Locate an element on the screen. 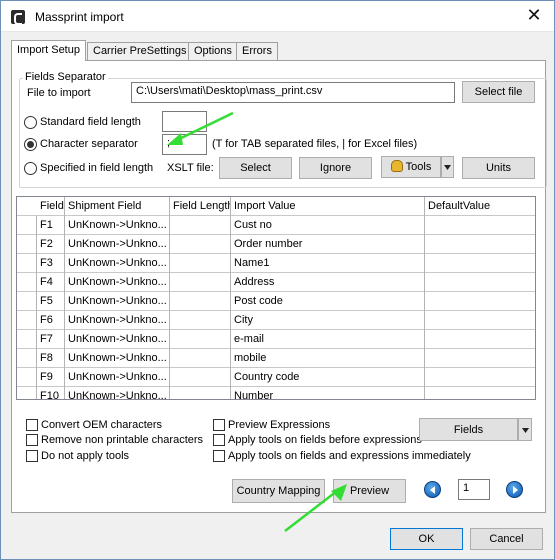 Image resolution: width=555 pixels, height=560 pixels. table-cell-import: Number is located at coordinates (328, 393).